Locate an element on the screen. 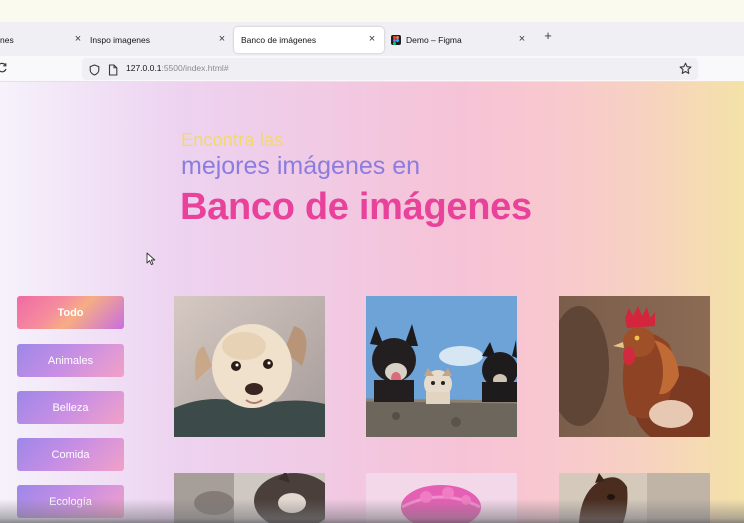 Image resolution: width=744 pixels, height=523 pixels. url-path: :5500/index.html# is located at coordinates (195, 68).